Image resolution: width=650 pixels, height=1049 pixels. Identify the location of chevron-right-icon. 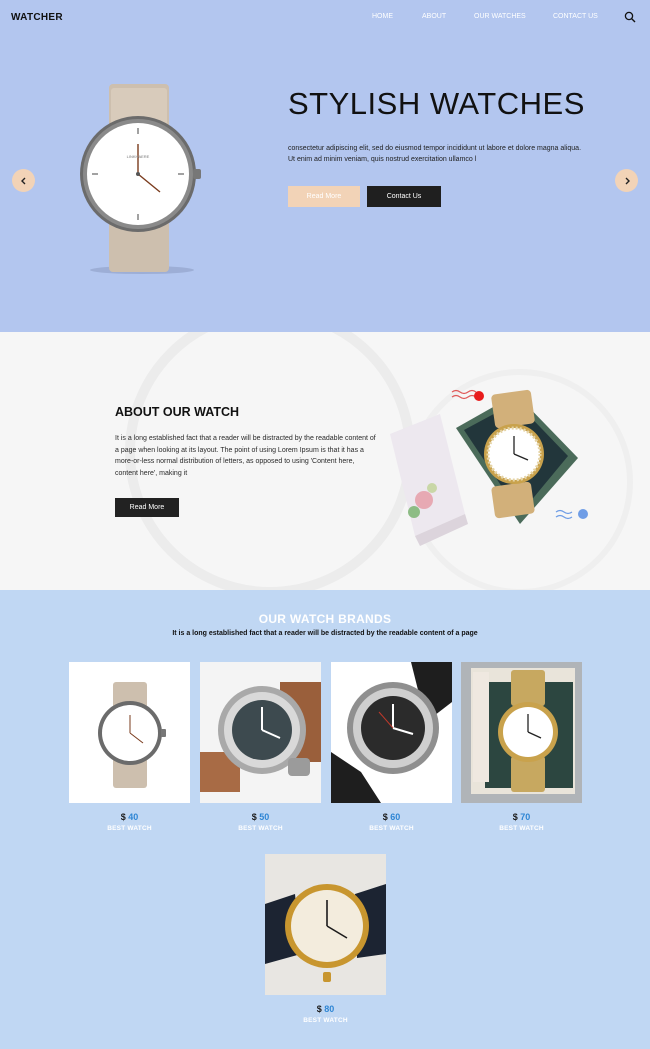
(627, 180).